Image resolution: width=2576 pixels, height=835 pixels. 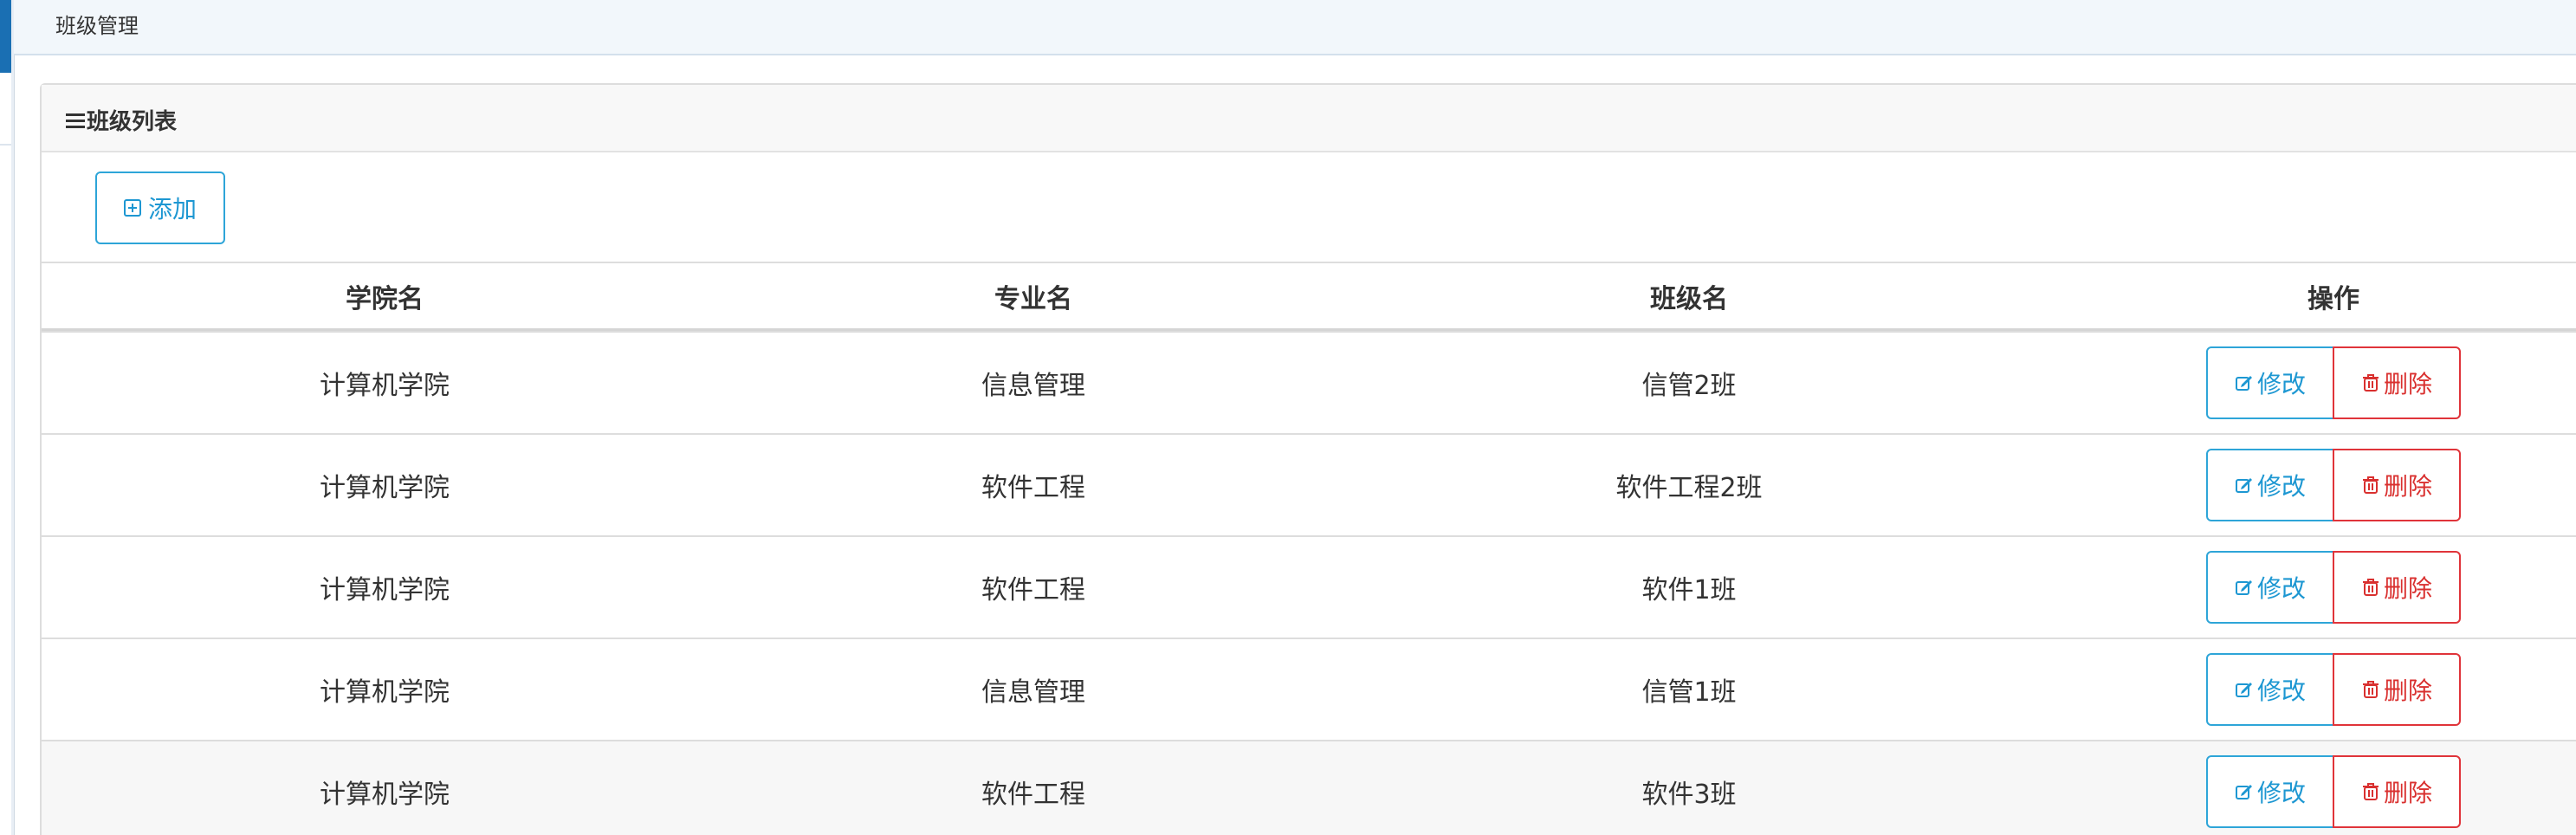 What do you see at coordinates (1295, 28) in the screenshot?
I see `breadcrumb-bar: 班级管理` at bounding box center [1295, 28].